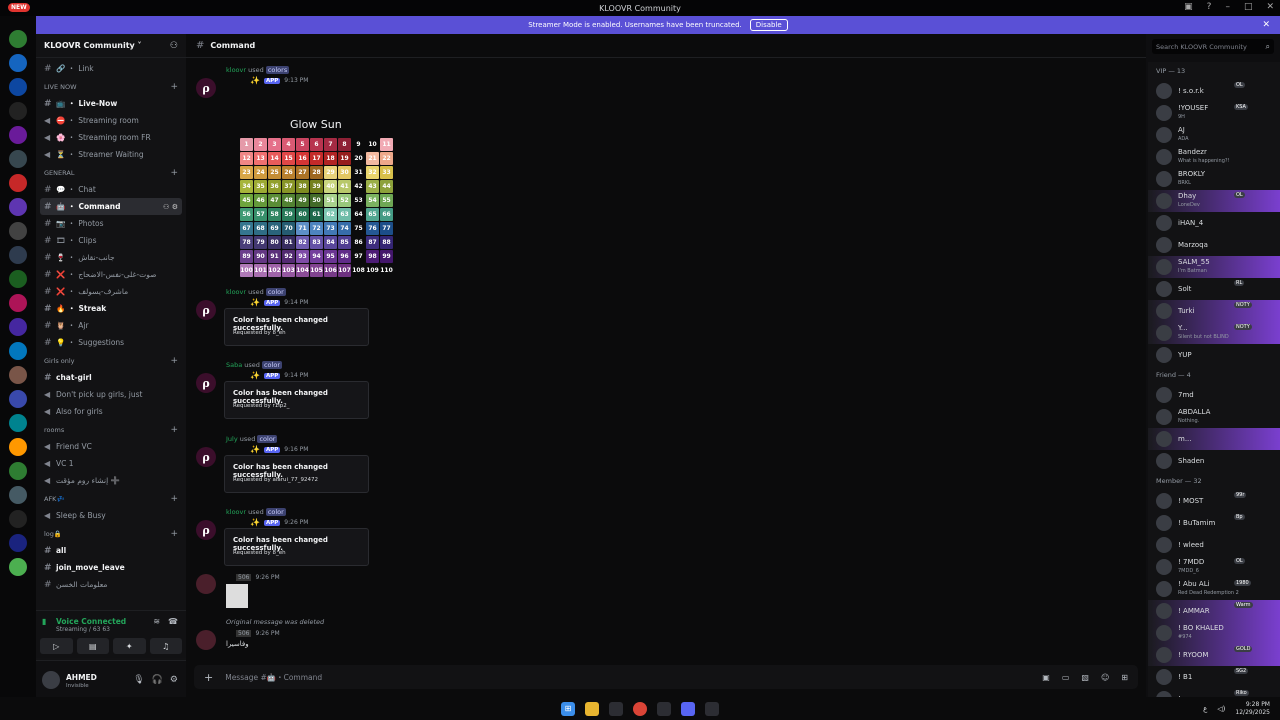  What do you see at coordinates (111, 325) in the screenshot?
I see `channel-item: # 🦉 ・ Ajr` at bounding box center [111, 325].